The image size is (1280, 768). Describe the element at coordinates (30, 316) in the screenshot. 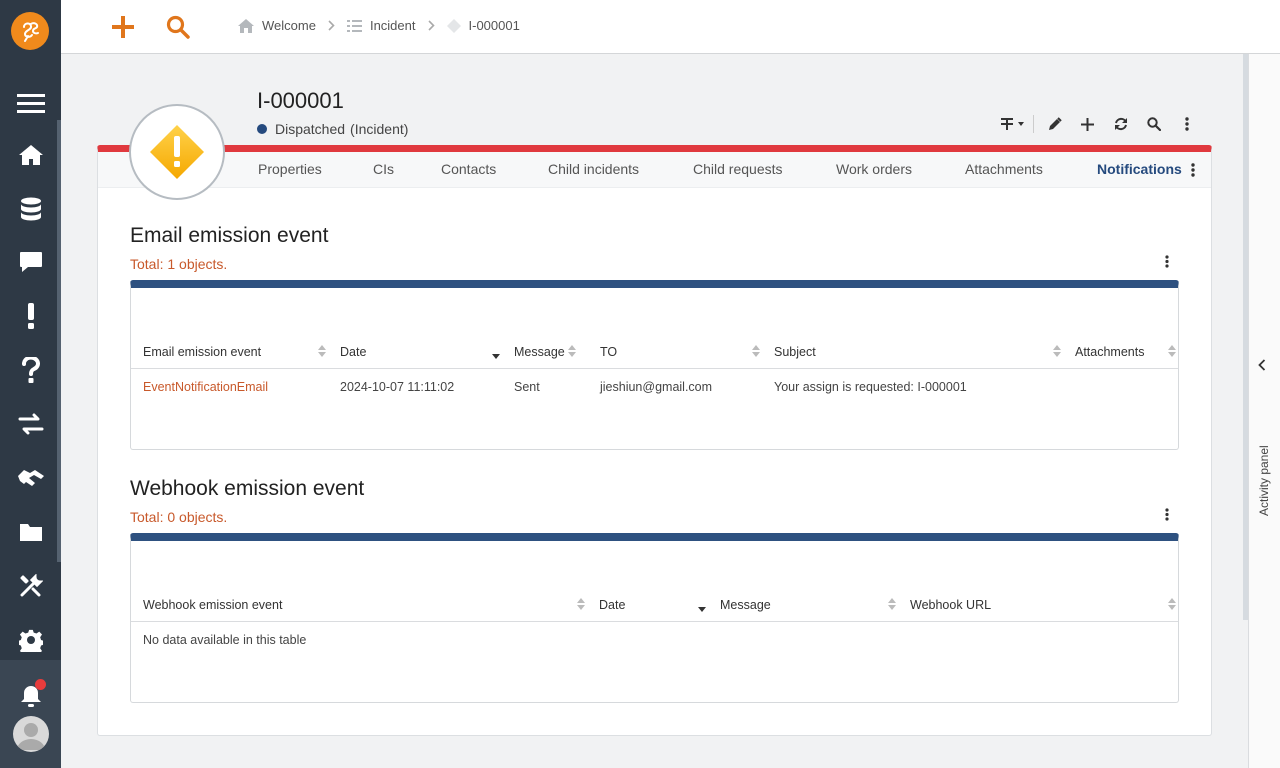

I see `exclamation-icon` at that location.